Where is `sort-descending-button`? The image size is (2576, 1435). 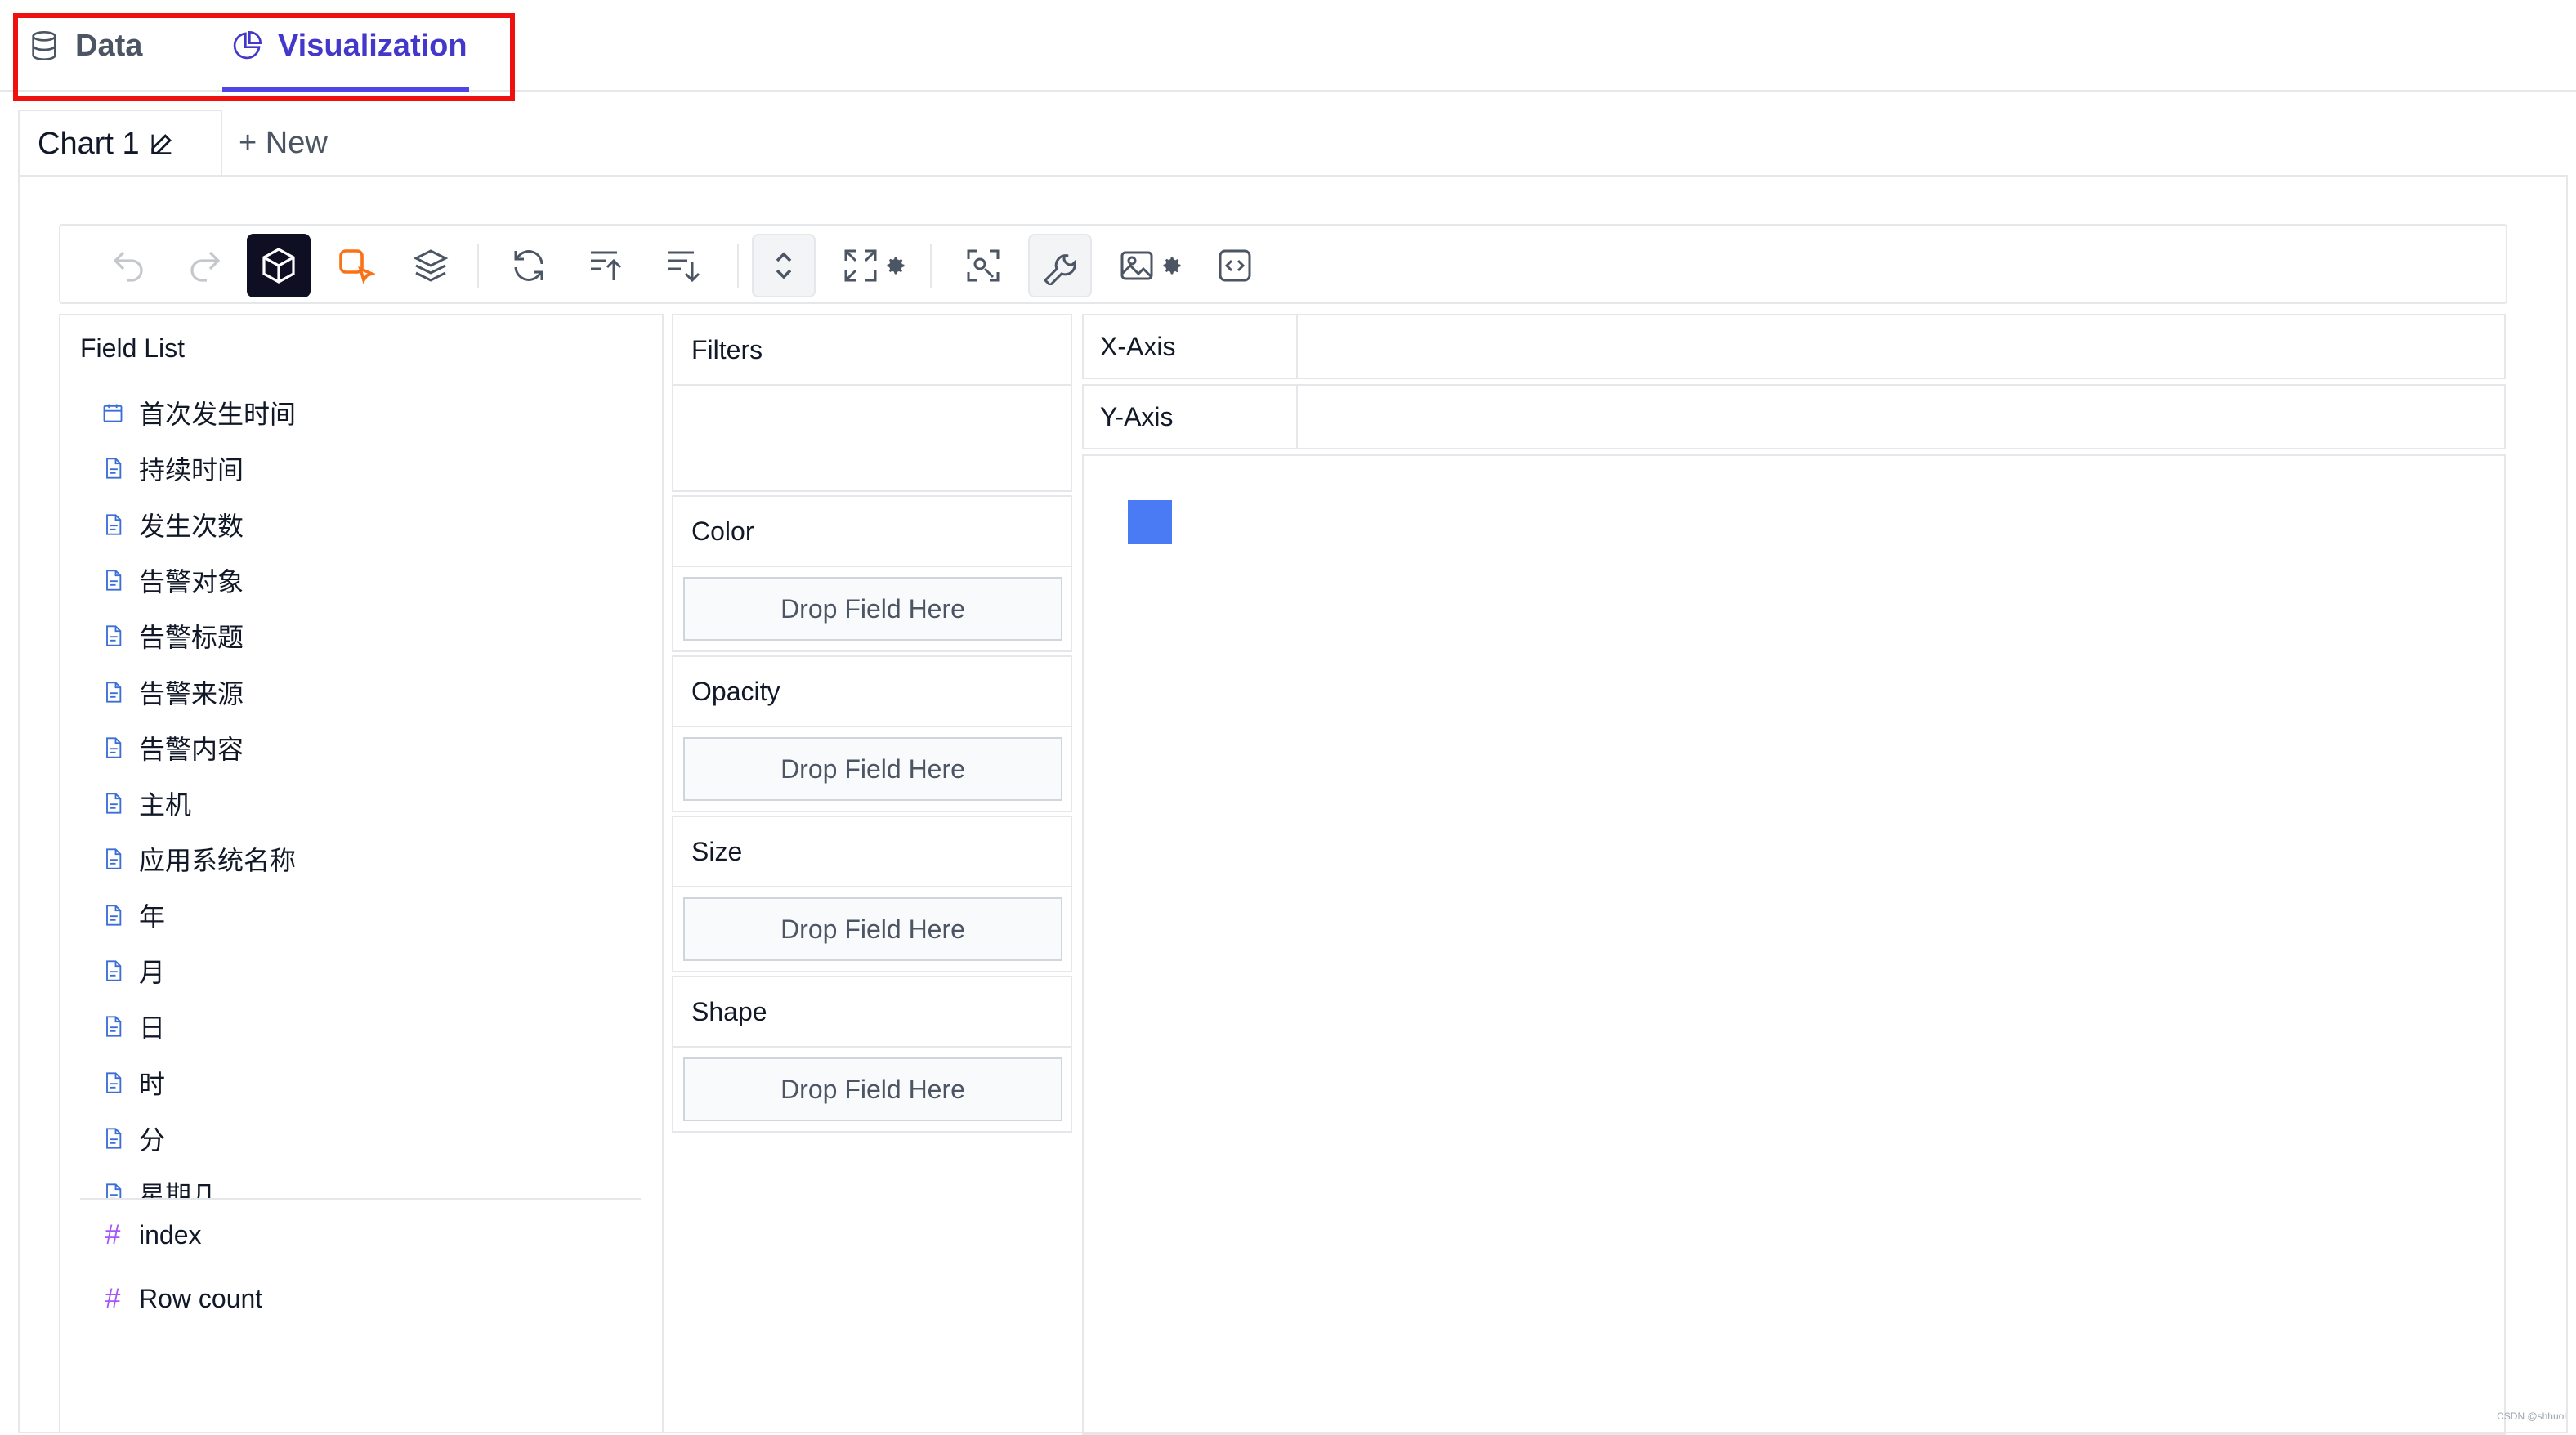
sort-descending-button is located at coordinates (682, 265).